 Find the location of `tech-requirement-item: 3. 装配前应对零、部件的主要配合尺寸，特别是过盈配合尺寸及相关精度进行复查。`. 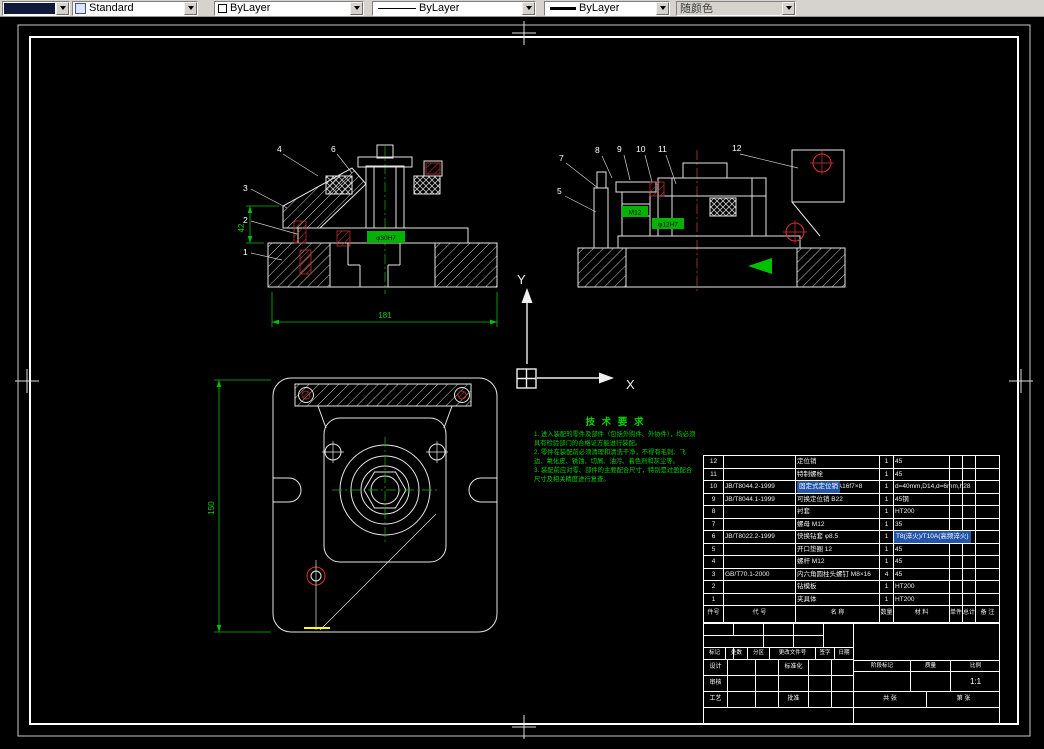

tech-requirement-item: 3. 装配前应对零、部件的主要配合尺寸，特别是过盈配合尺寸及相关精度进行复查。 is located at coordinates (613, 475).